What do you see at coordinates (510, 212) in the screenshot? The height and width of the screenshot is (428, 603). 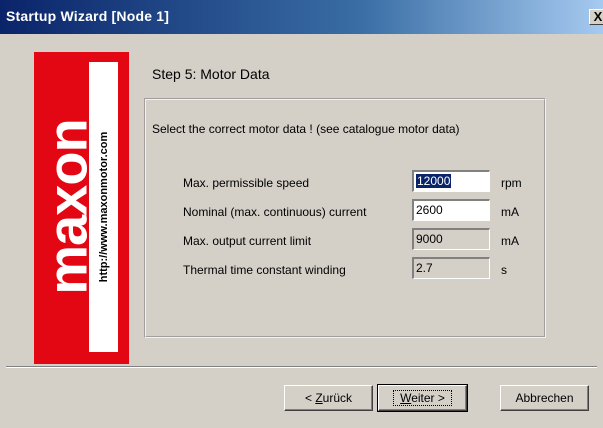 I see `nominal-current-unit: mA` at bounding box center [510, 212].